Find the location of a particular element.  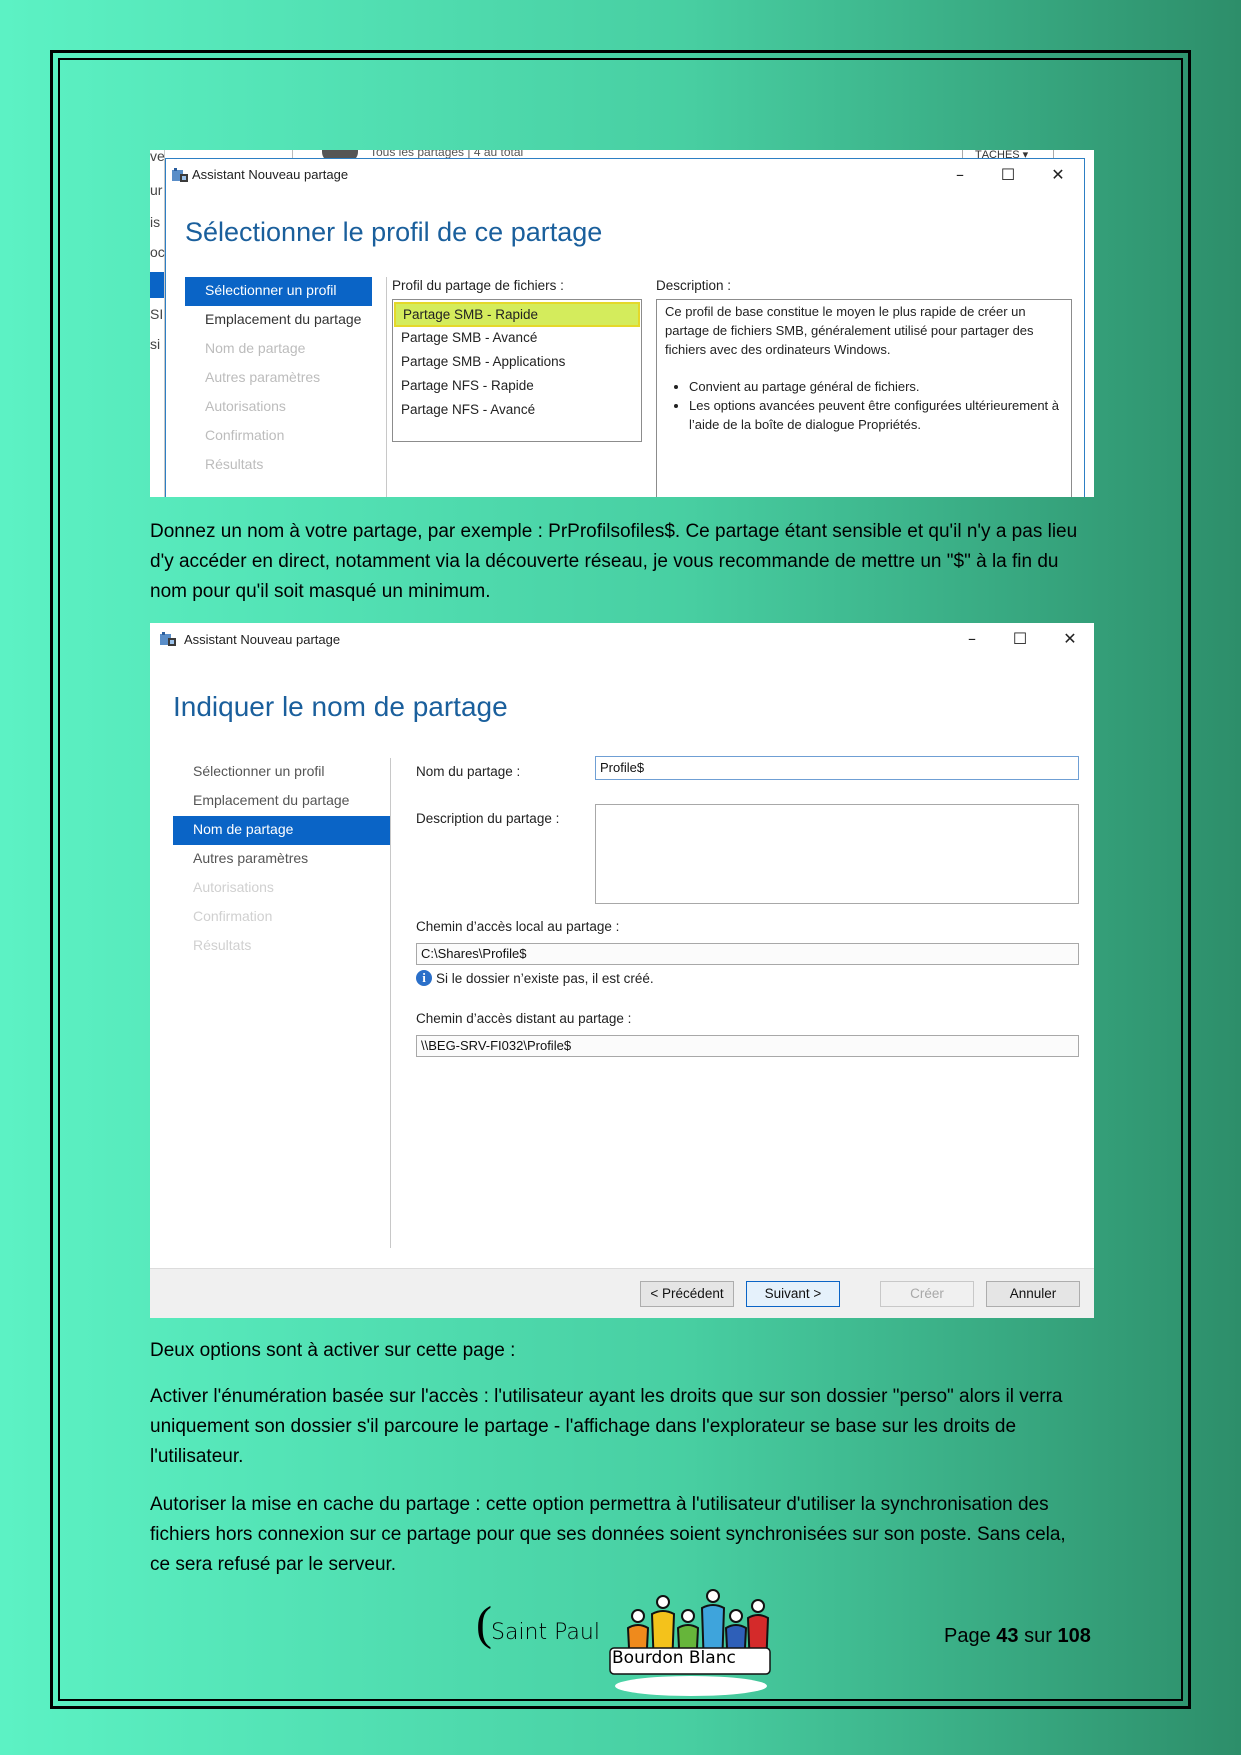

profile-item: Partage SMB - Applications is located at coordinates (517, 362).